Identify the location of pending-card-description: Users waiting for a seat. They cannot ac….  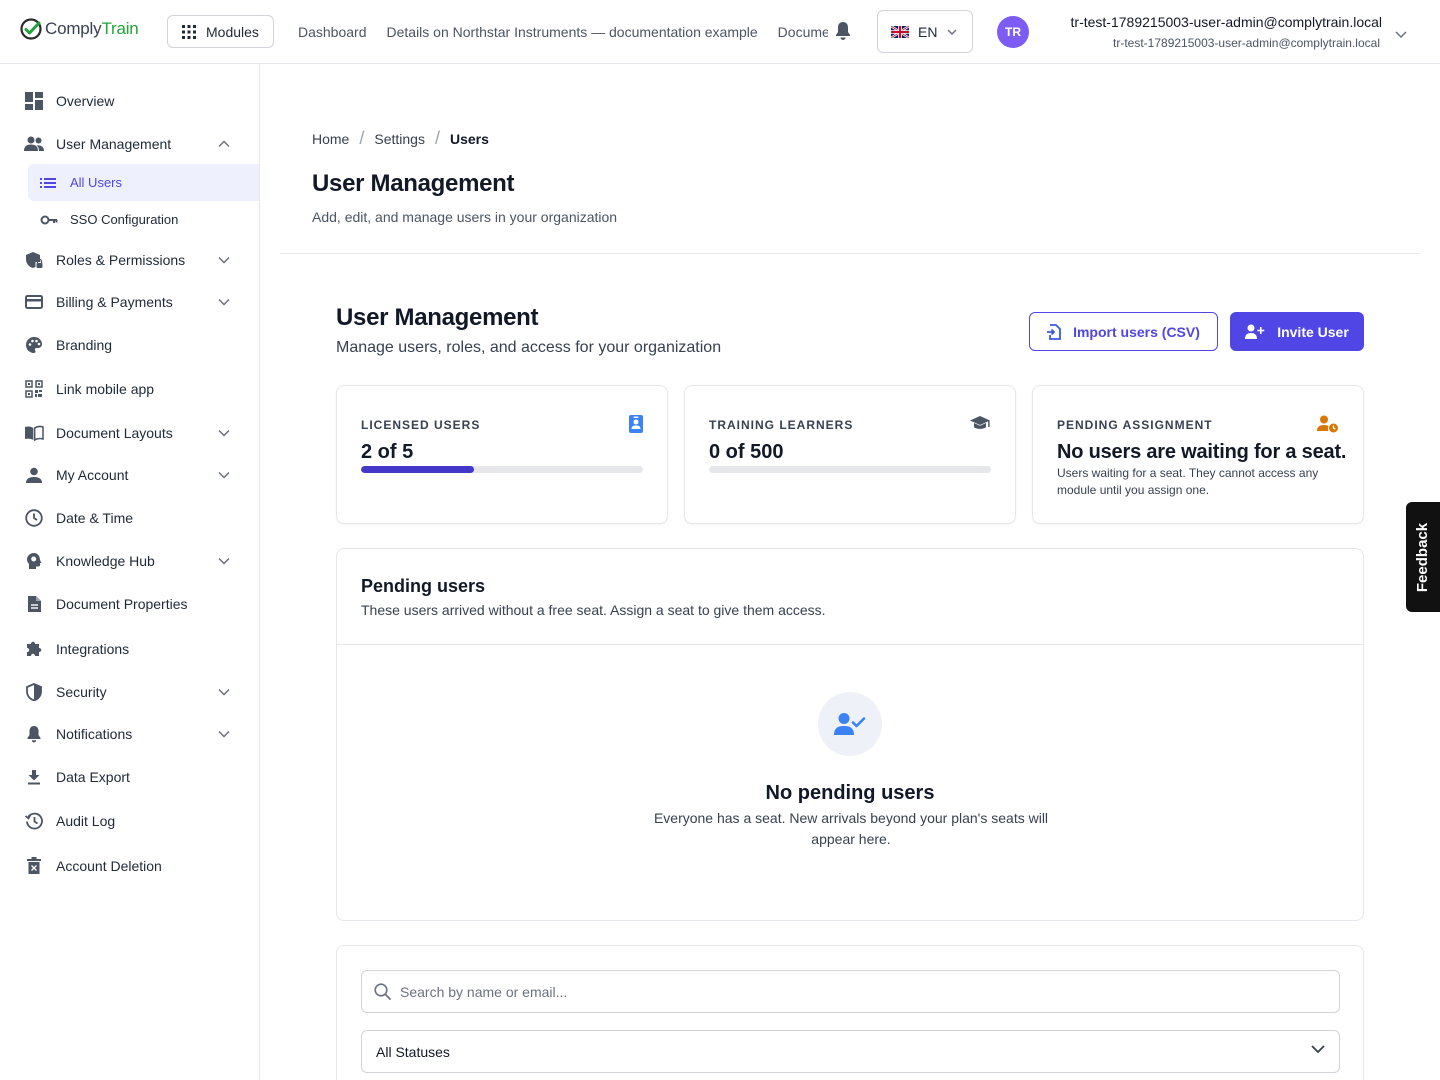
(1188, 481).